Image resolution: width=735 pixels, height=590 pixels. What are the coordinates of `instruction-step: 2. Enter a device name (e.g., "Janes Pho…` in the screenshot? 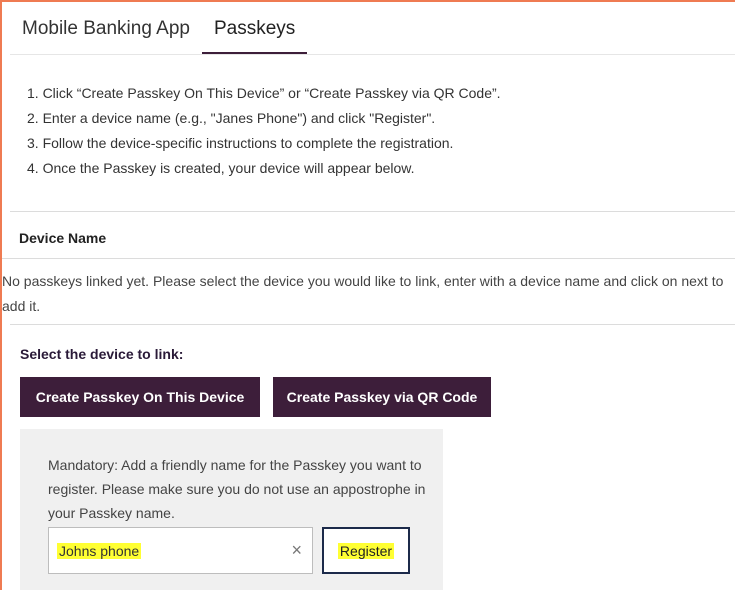 It's located at (231, 118).